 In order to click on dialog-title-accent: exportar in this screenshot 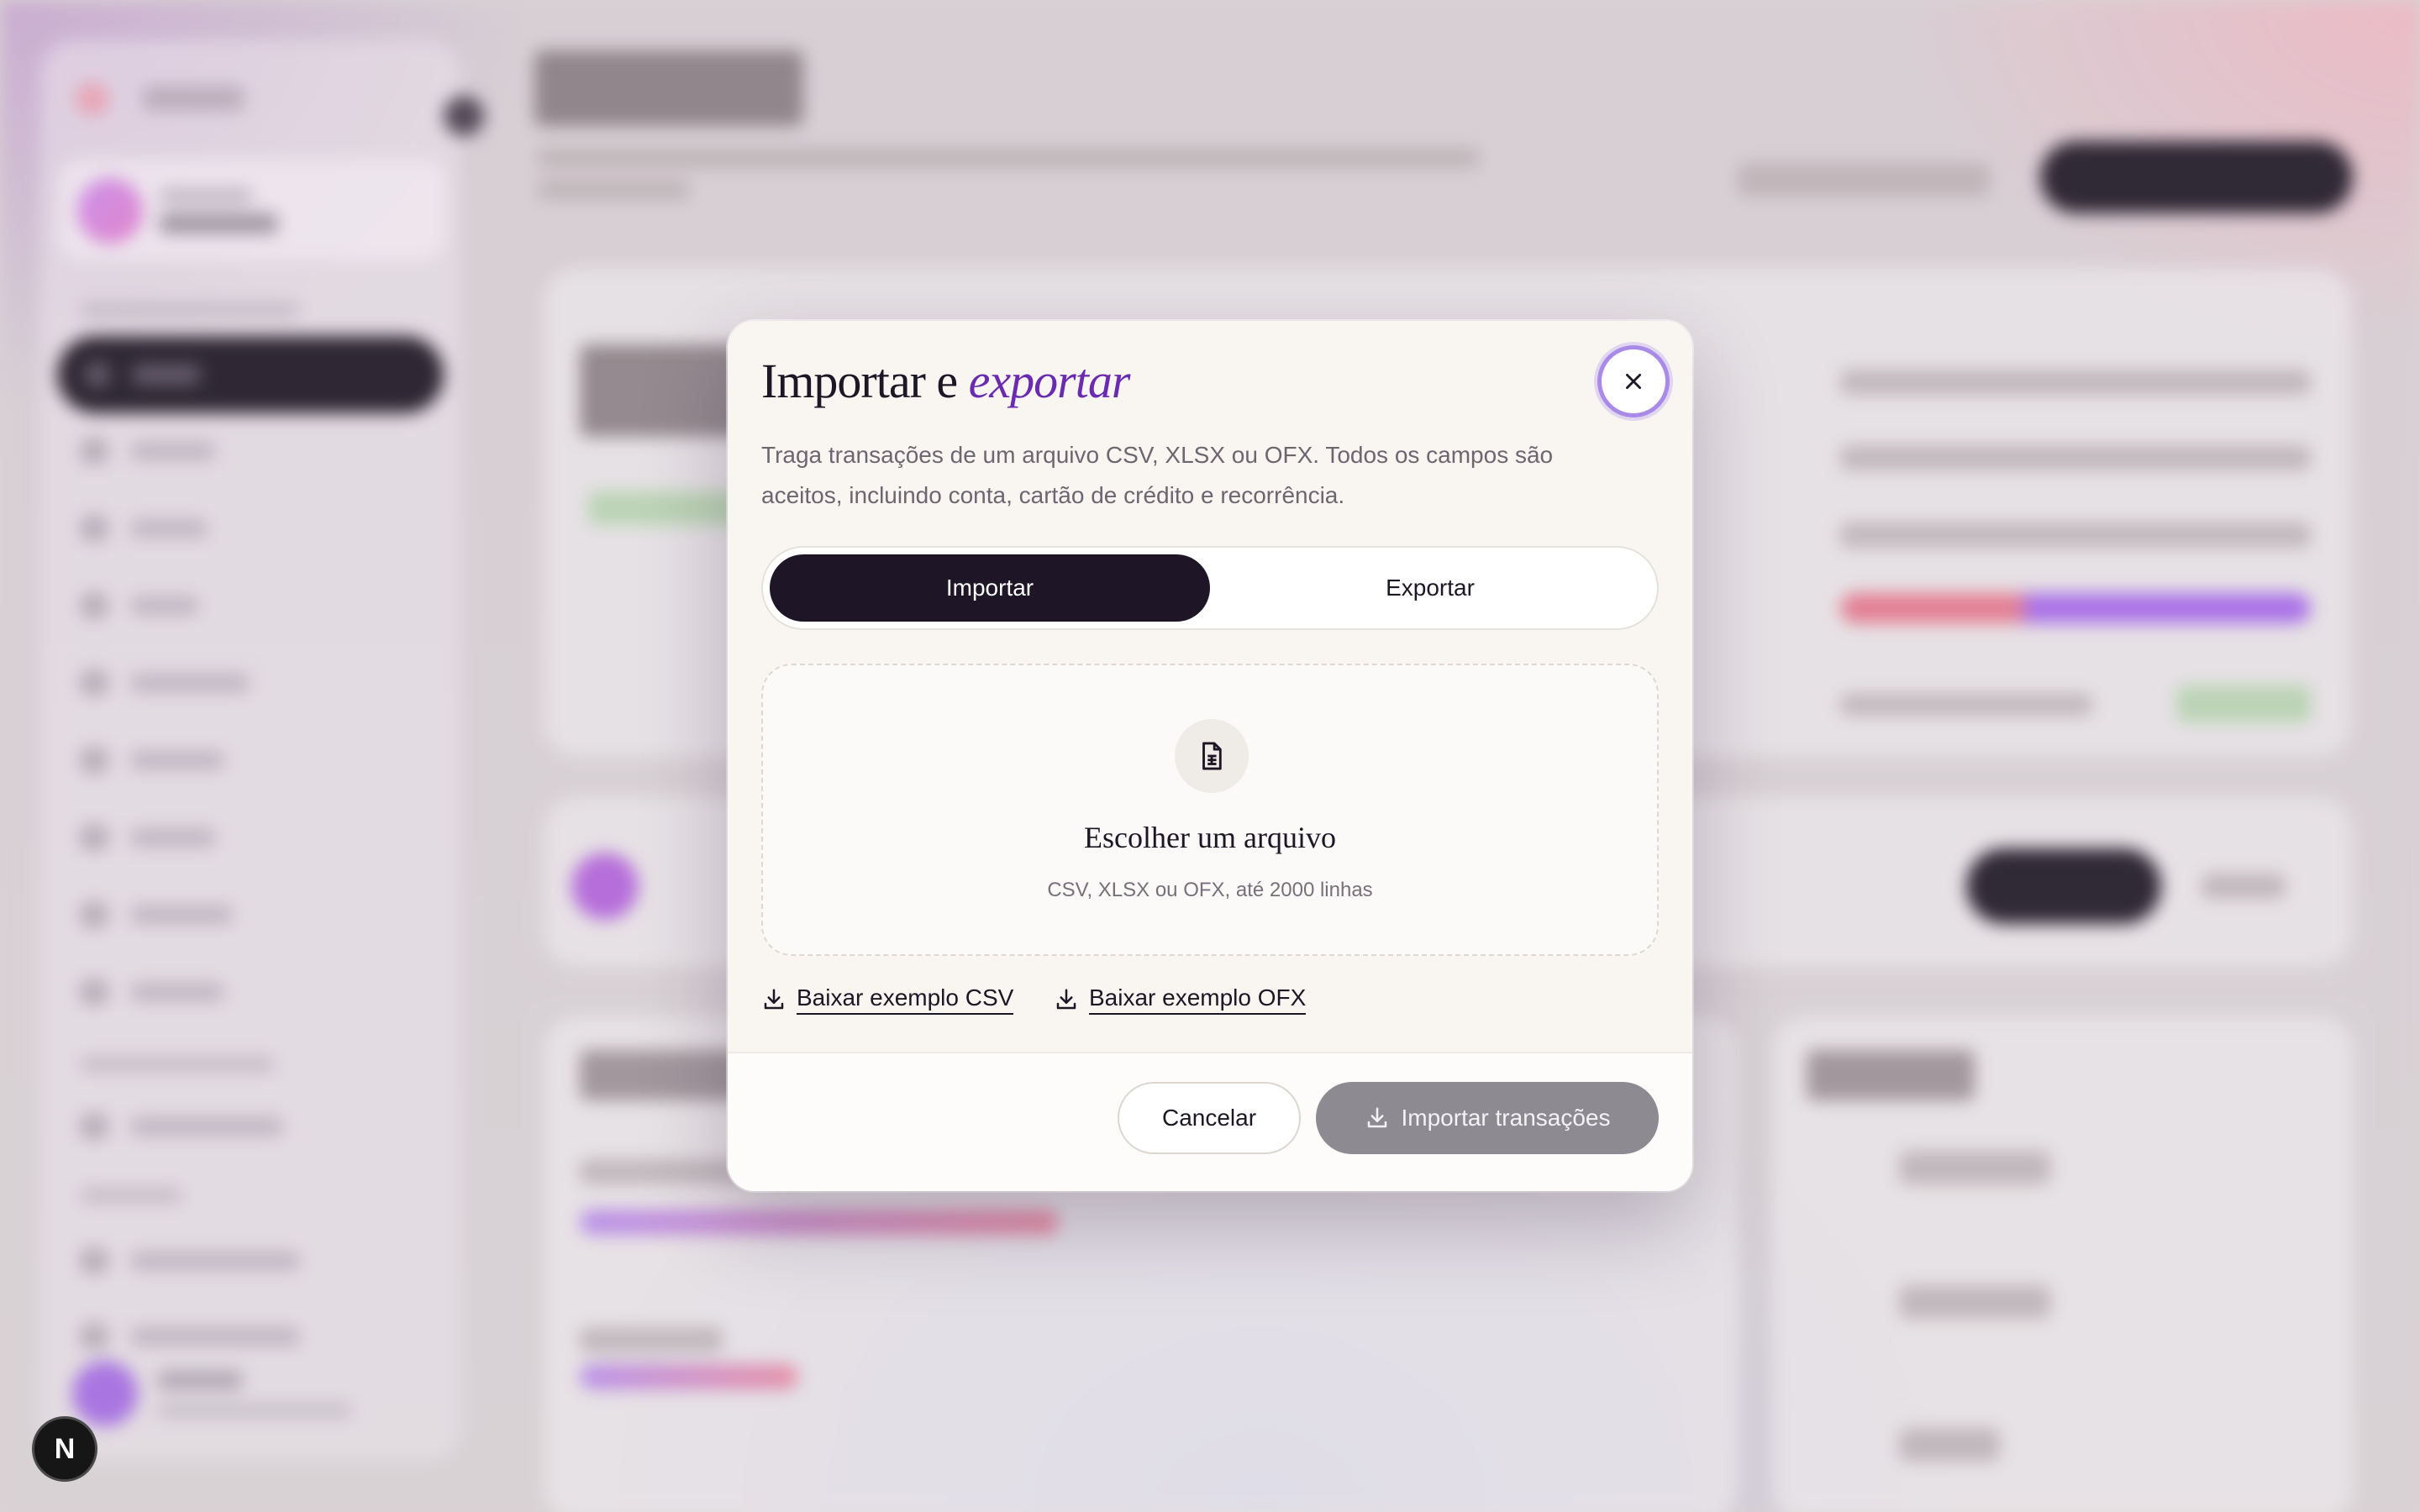, I will do `click(1049, 381)`.